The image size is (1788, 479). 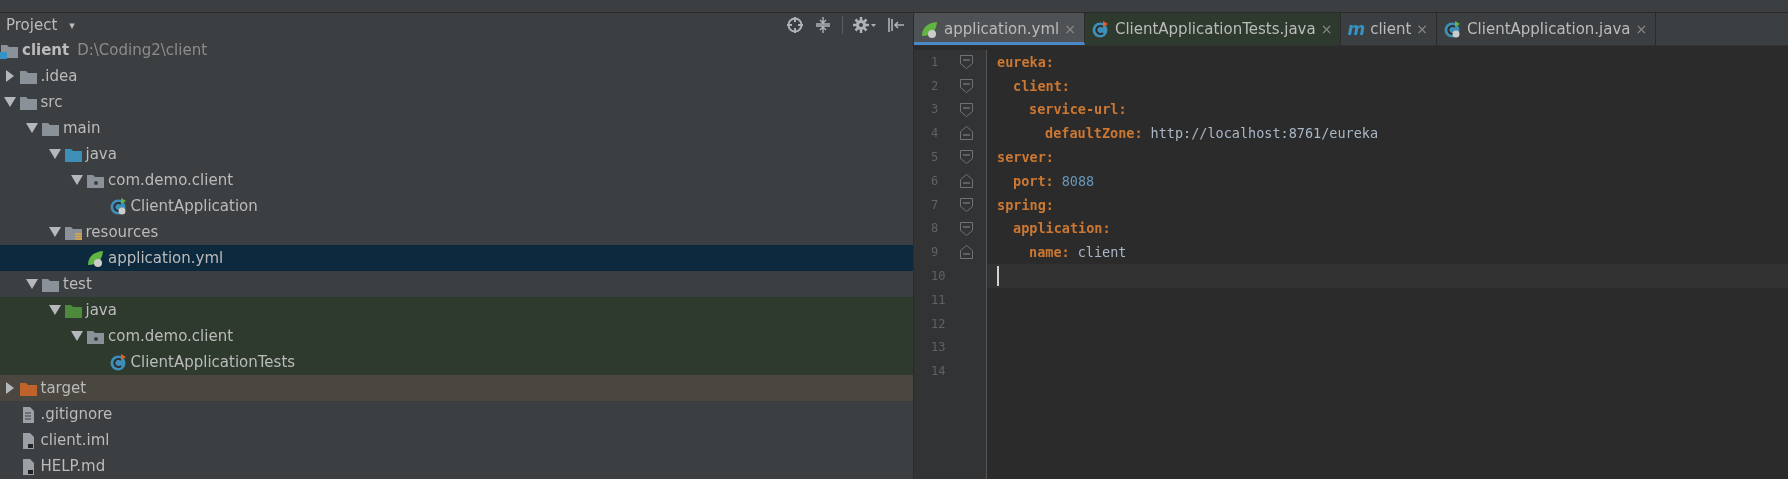 What do you see at coordinates (1025, 157) in the screenshot?
I see `yaml-key: server:` at bounding box center [1025, 157].